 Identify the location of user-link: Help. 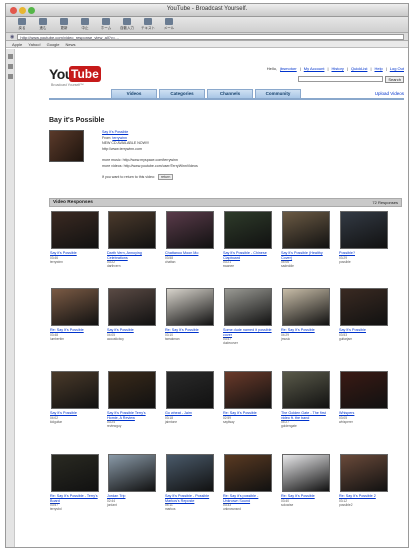
(378, 68).